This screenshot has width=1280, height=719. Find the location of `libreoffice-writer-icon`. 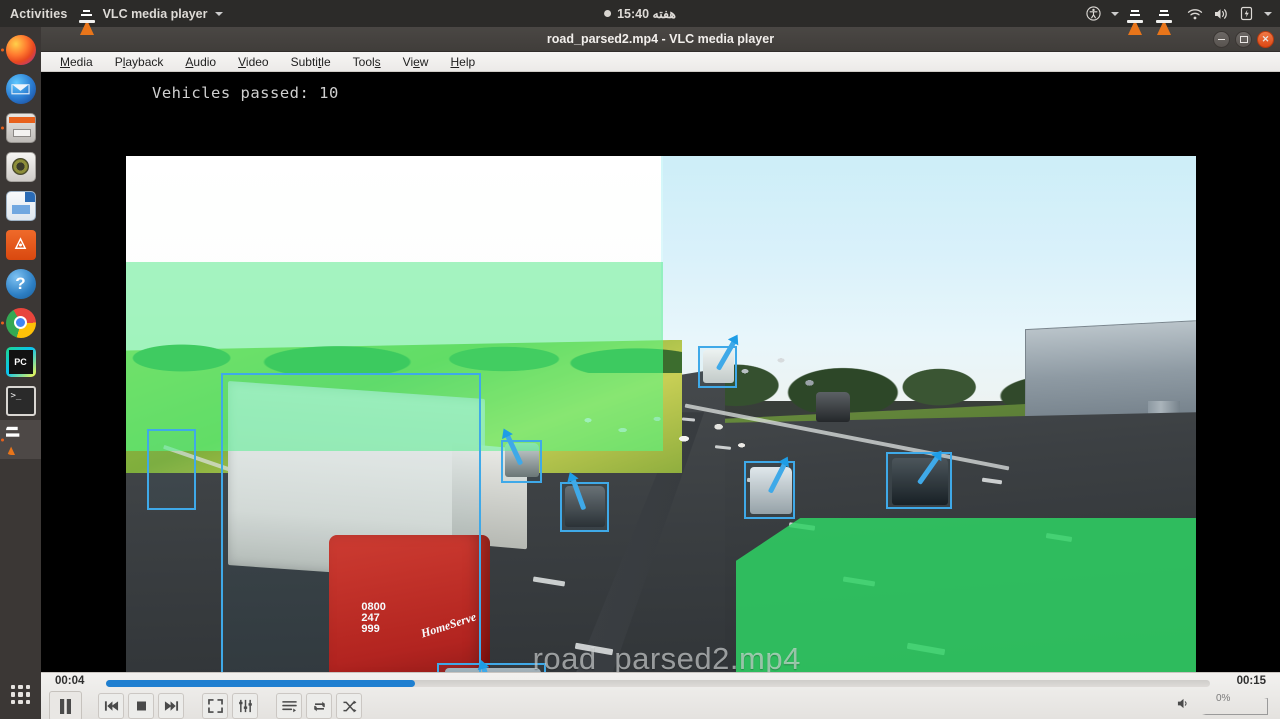

libreoffice-writer-icon is located at coordinates (20, 205).